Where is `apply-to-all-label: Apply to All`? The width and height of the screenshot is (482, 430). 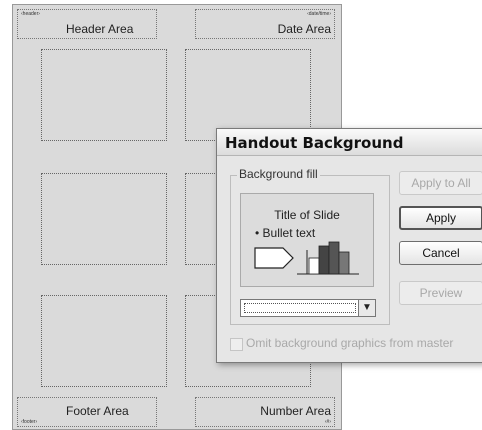
apply-to-all-label: Apply to All is located at coordinates (441, 183).